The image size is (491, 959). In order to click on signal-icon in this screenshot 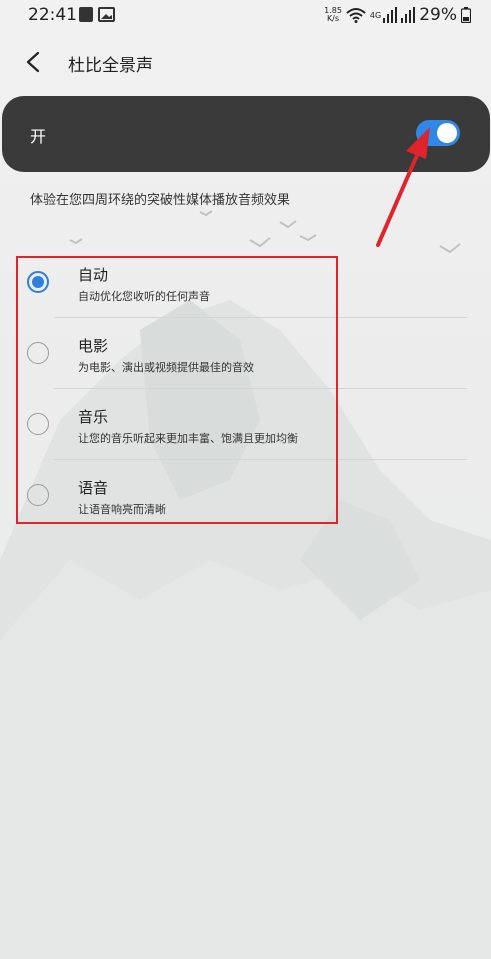, I will do `click(390, 15)`.